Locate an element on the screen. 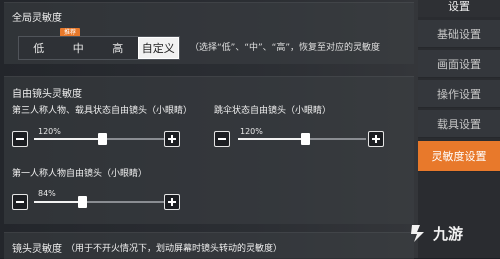  parachute-free-look-decrease-button is located at coordinates (222, 139).